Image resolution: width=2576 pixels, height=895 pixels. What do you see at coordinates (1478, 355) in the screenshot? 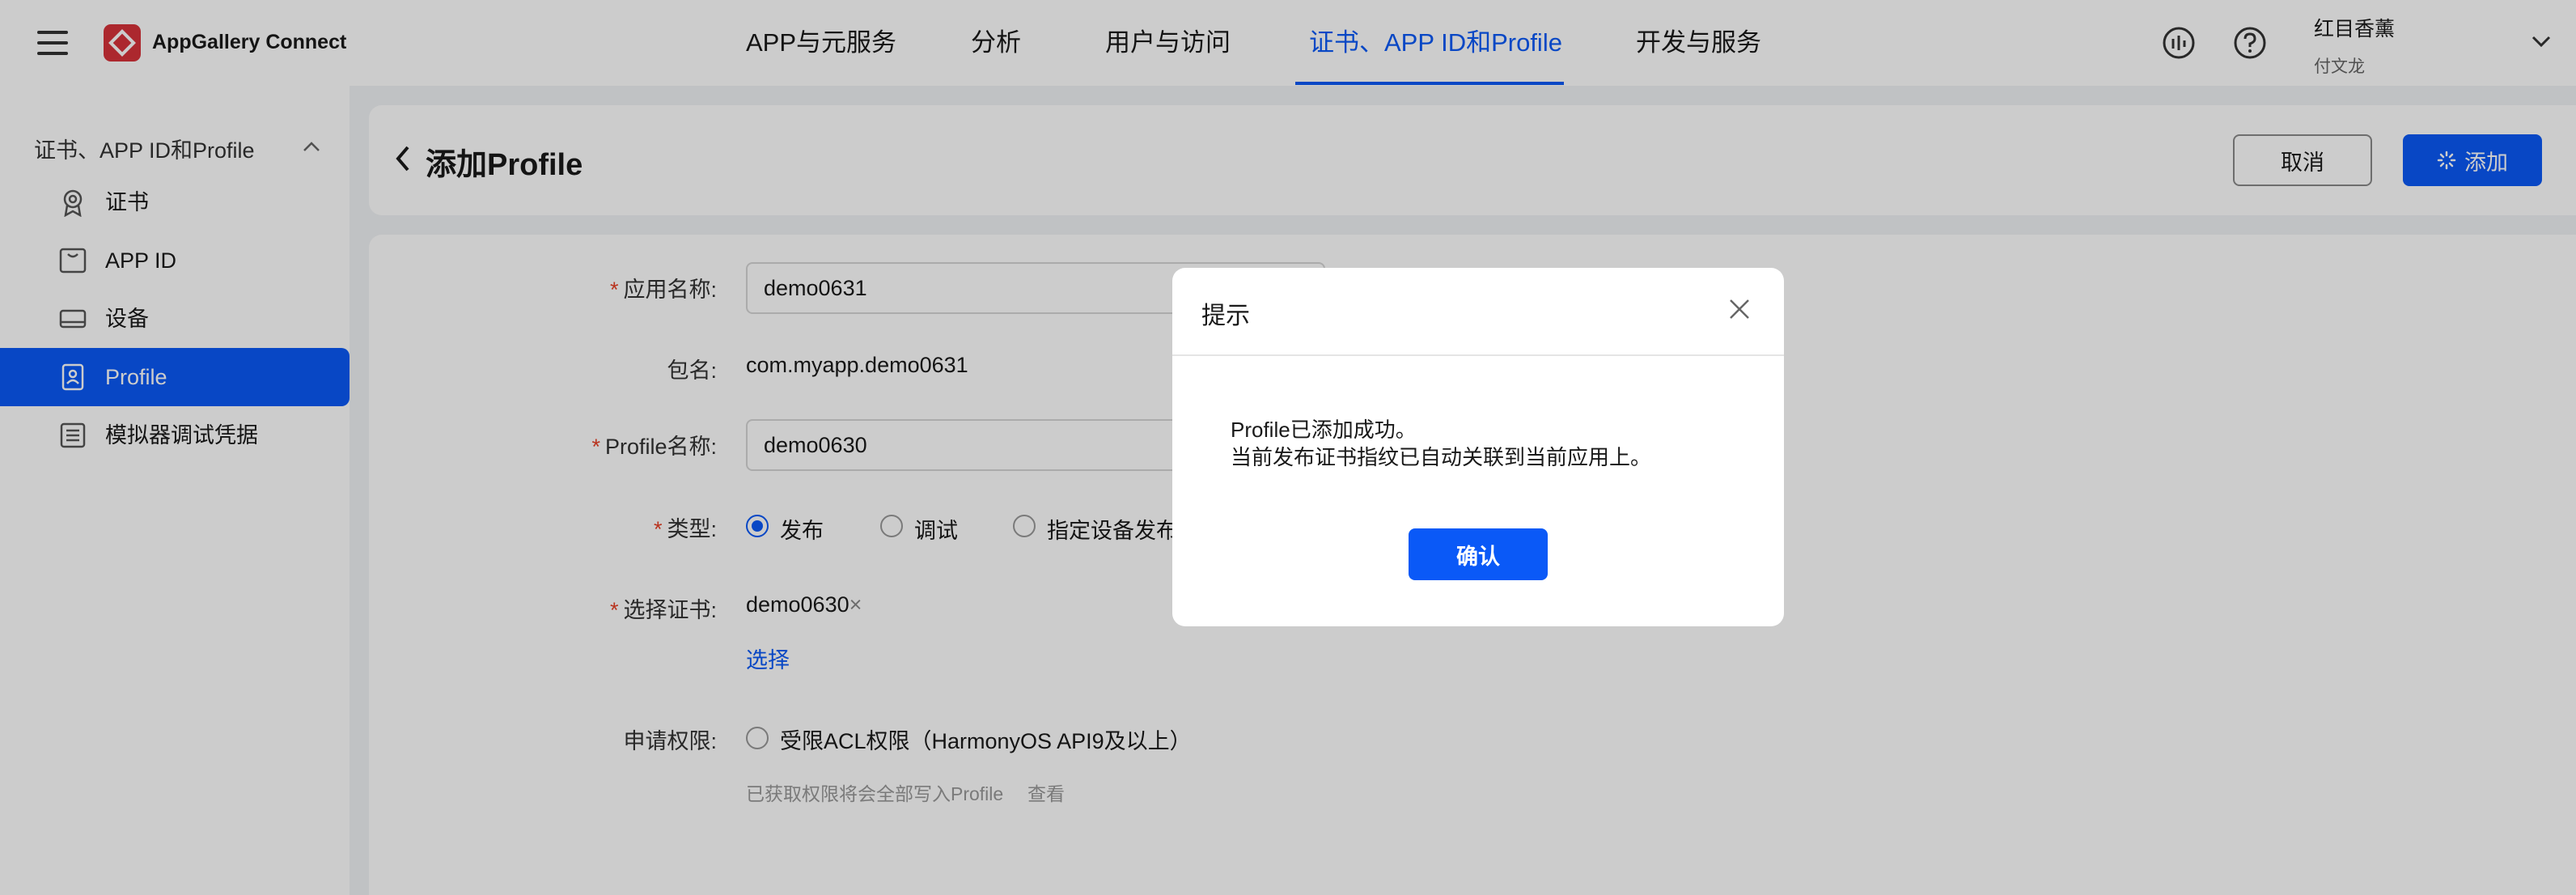
I see `dialog-divider` at bounding box center [1478, 355].